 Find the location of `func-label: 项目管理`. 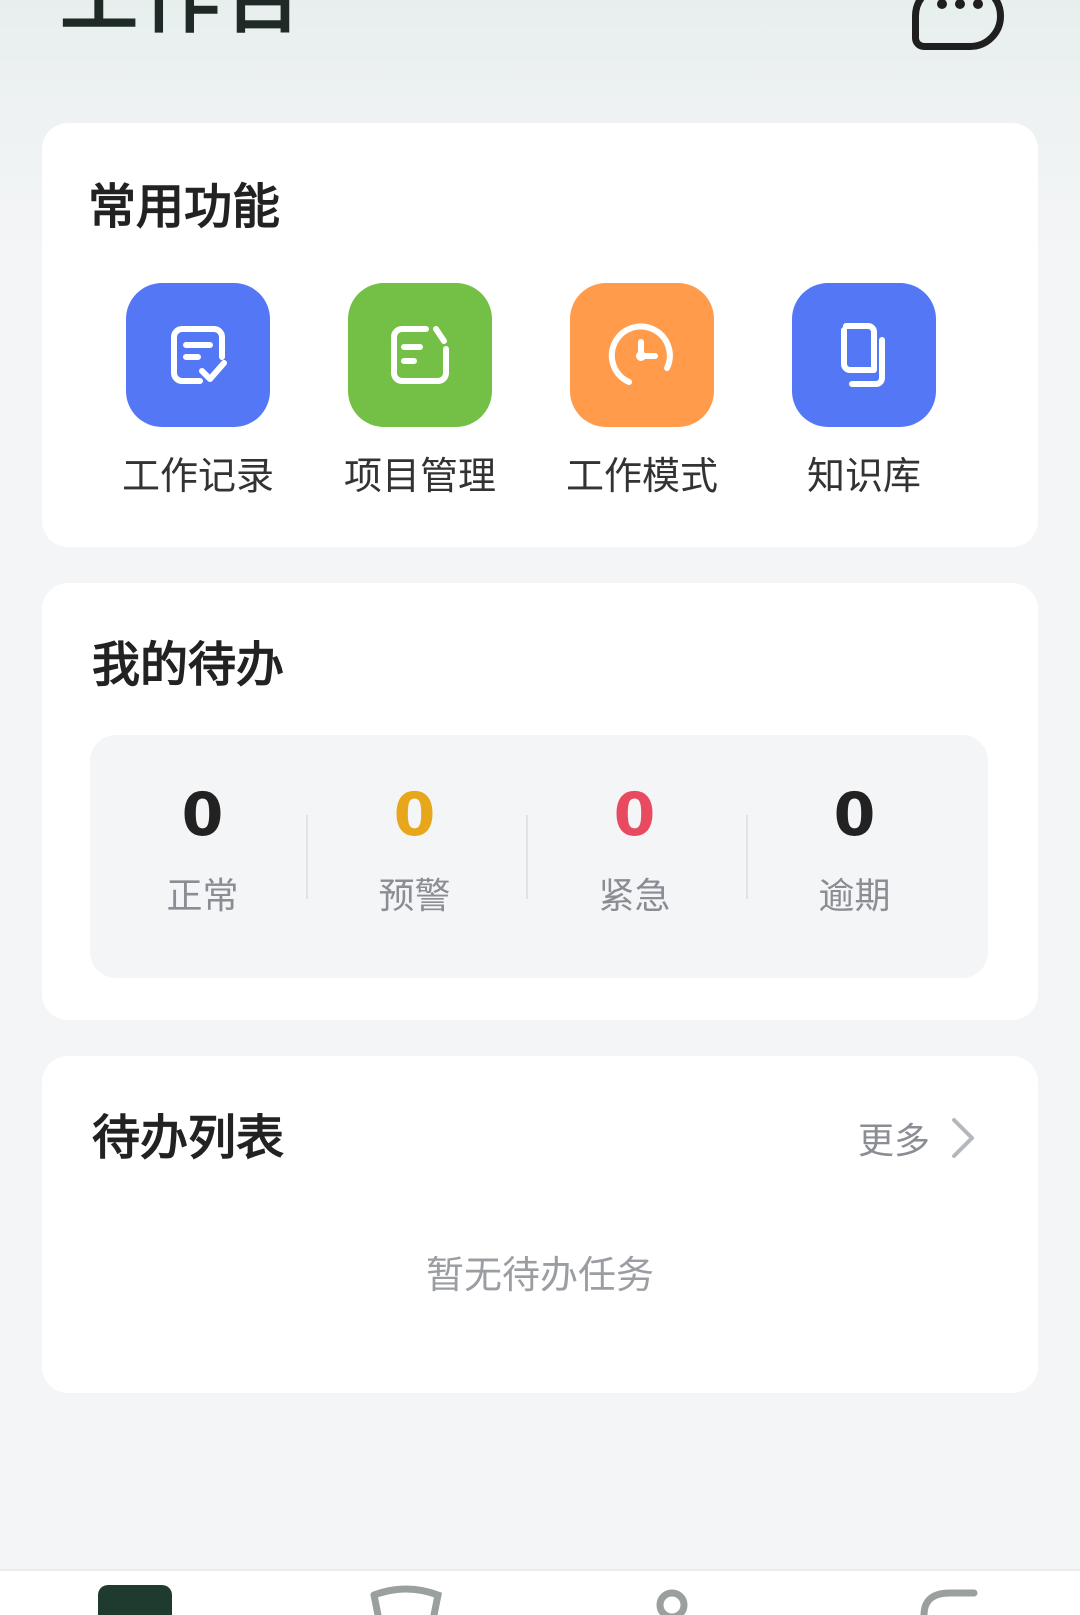

func-label: 项目管理 is located at coordinates (419, 476).